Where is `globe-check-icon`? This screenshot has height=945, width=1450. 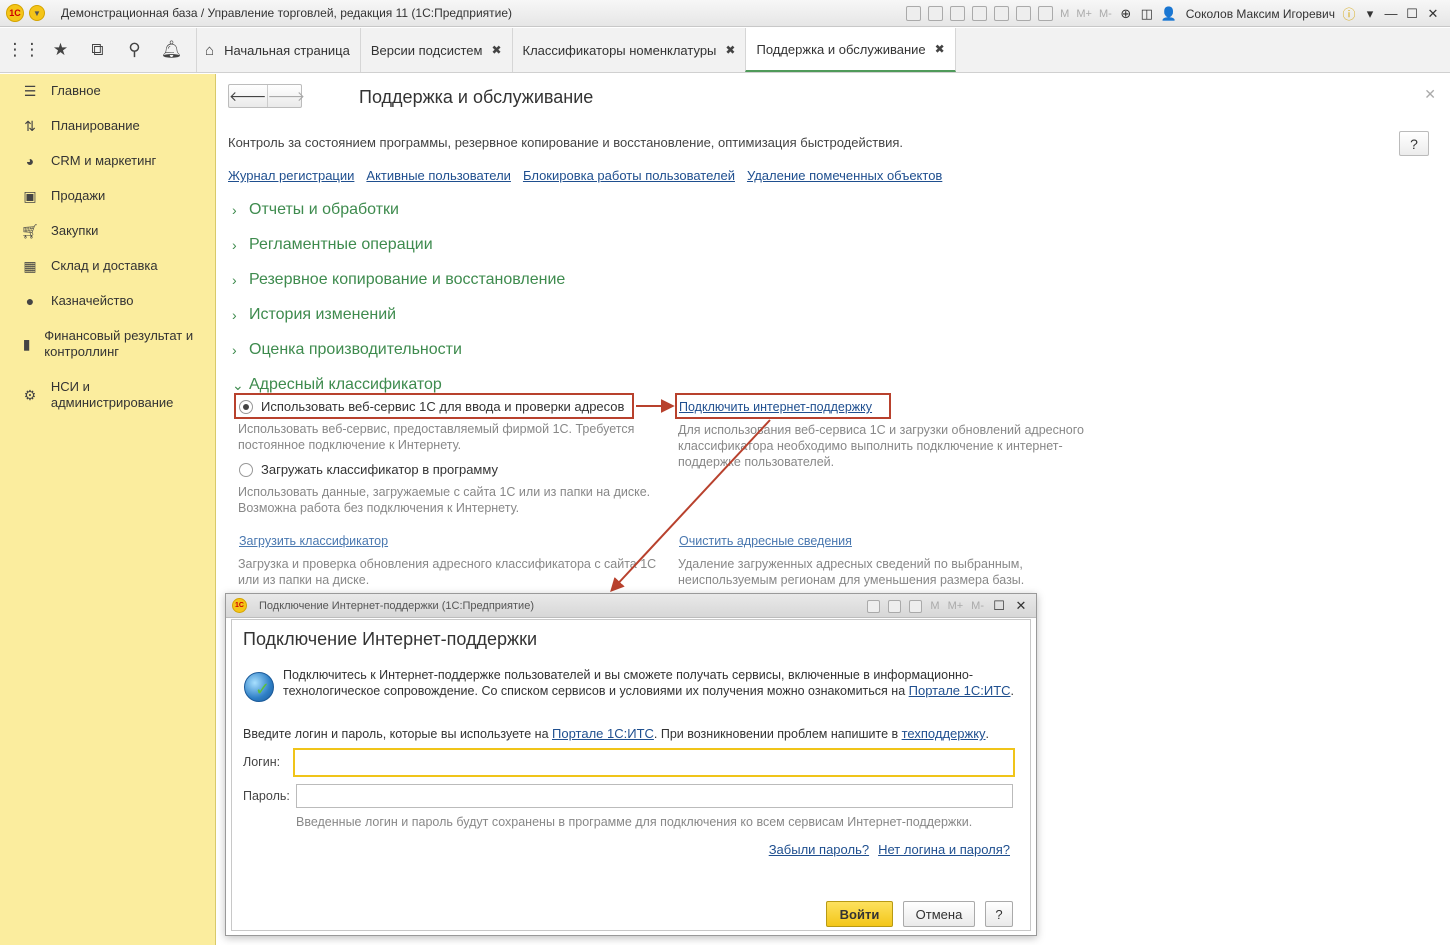 globe-check-icon is located at coordinates (259, 687).